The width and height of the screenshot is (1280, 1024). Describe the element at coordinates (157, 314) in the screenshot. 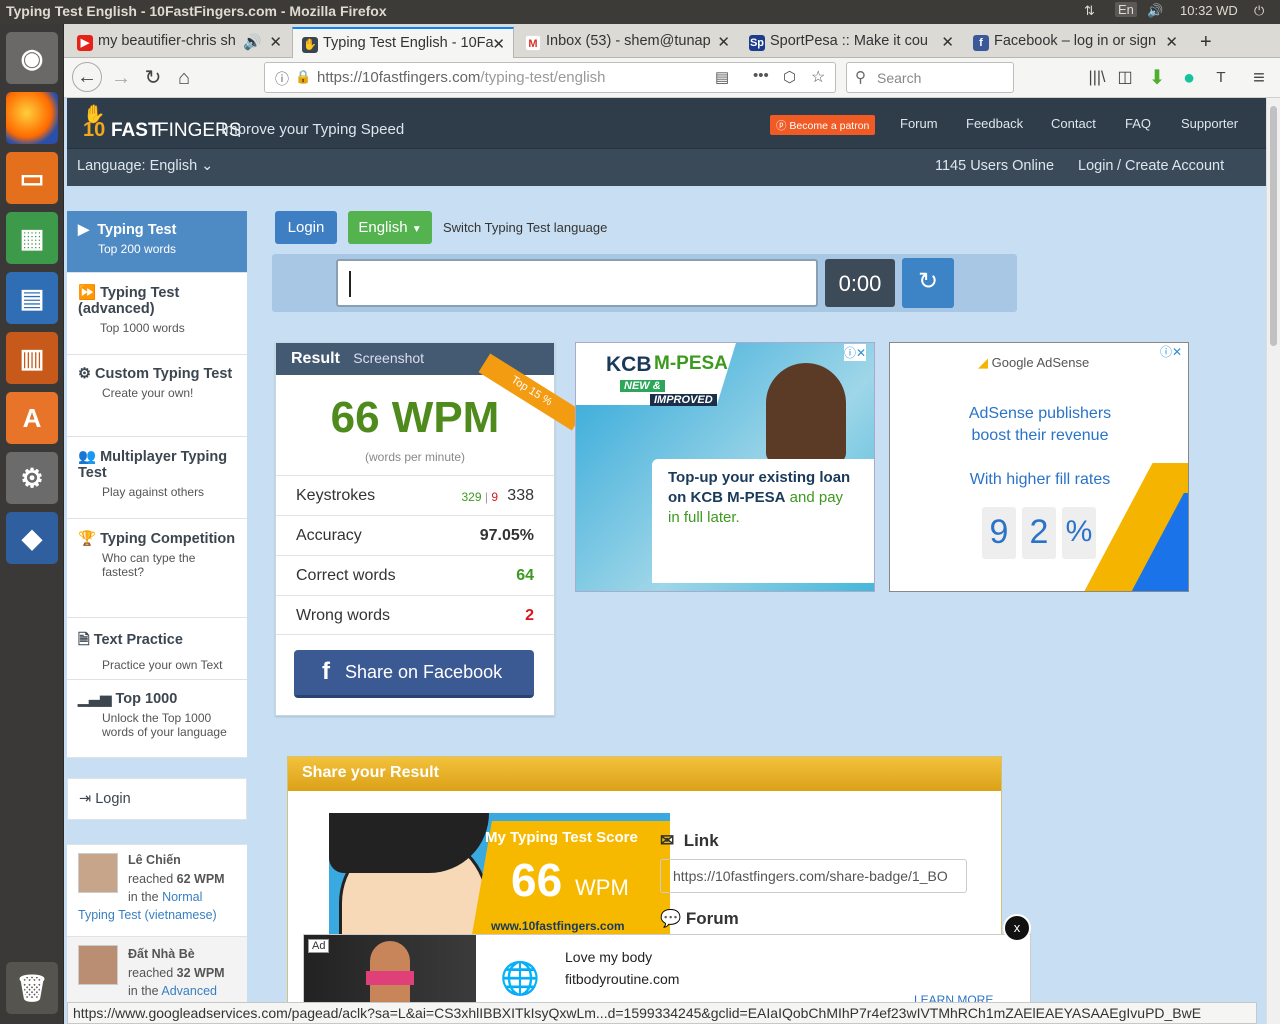

I see `sidebar-item-typing-test-advanced: ⏩ Typing Test (advanced) Top 1000 words` at that location.